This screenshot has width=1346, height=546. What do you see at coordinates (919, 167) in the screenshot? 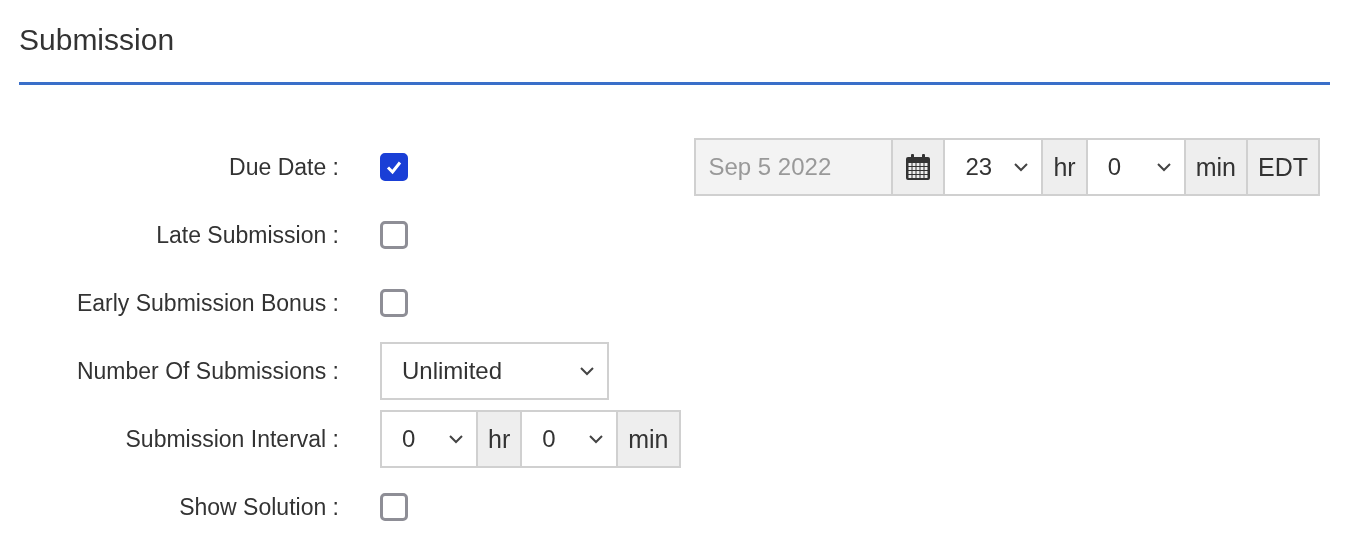
I see `calendar-icon` at bounding box center [919, 167].